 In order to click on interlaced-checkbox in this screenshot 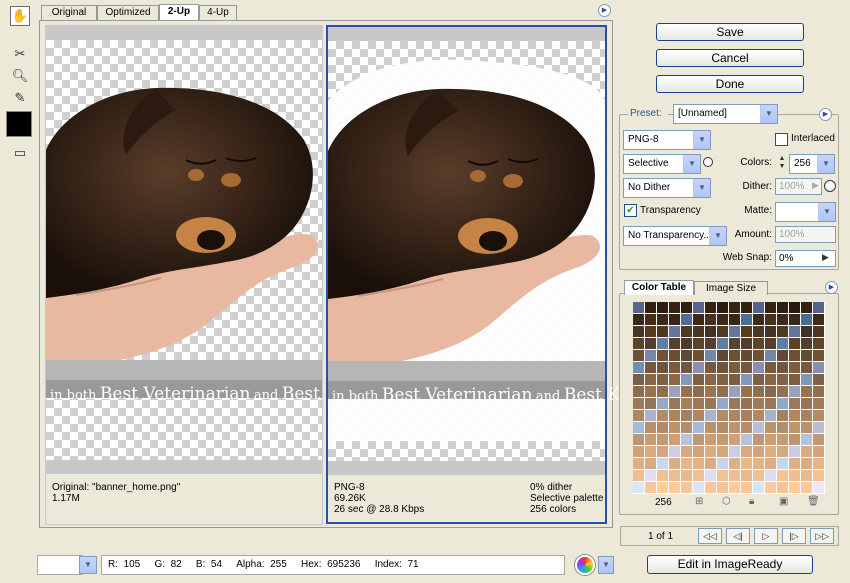, I will do `click(781, 139)`.